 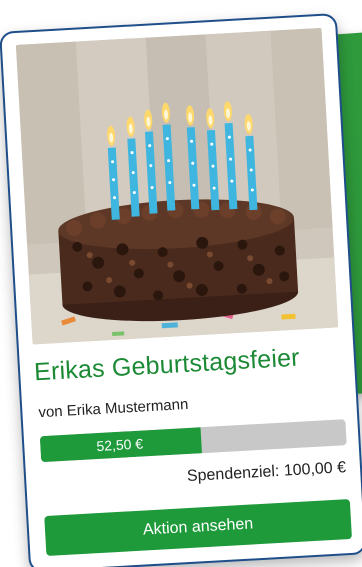 I want to click on view-campaign-button: Aktion ansehen, so click(x=198, y=528).